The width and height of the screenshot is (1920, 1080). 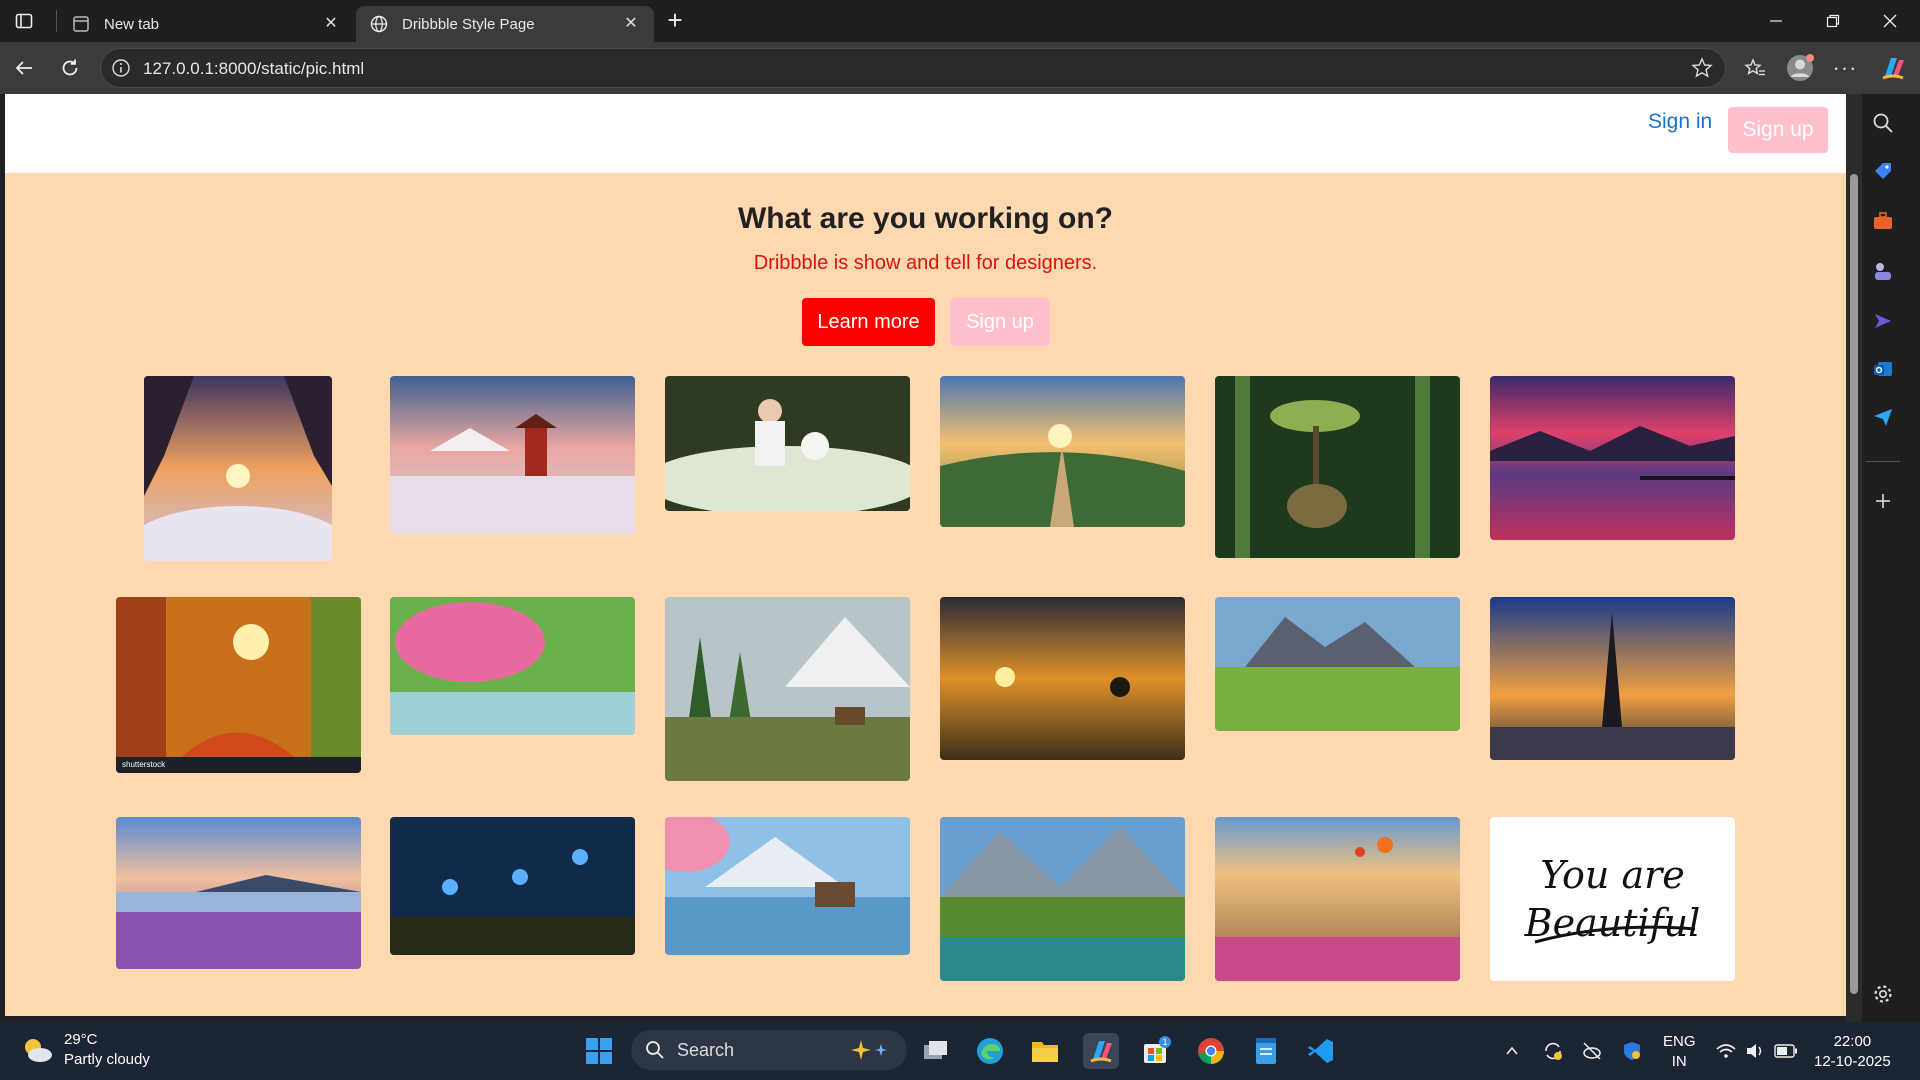 I want to click on microsoft-store-icon: 1, so click(x=1156, y=1051).